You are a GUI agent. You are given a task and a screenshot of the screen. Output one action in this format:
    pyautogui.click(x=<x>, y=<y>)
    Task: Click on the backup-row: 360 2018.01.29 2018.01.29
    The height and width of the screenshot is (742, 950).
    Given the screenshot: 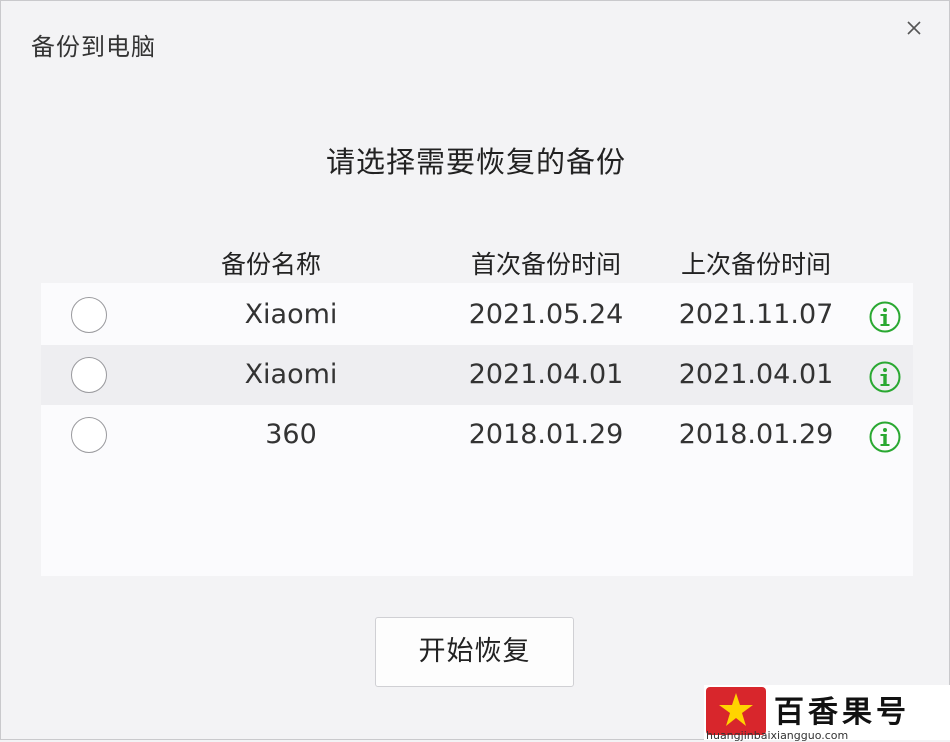 What is the action you would take?
    pyautogui.click(x=477, y=435)
    